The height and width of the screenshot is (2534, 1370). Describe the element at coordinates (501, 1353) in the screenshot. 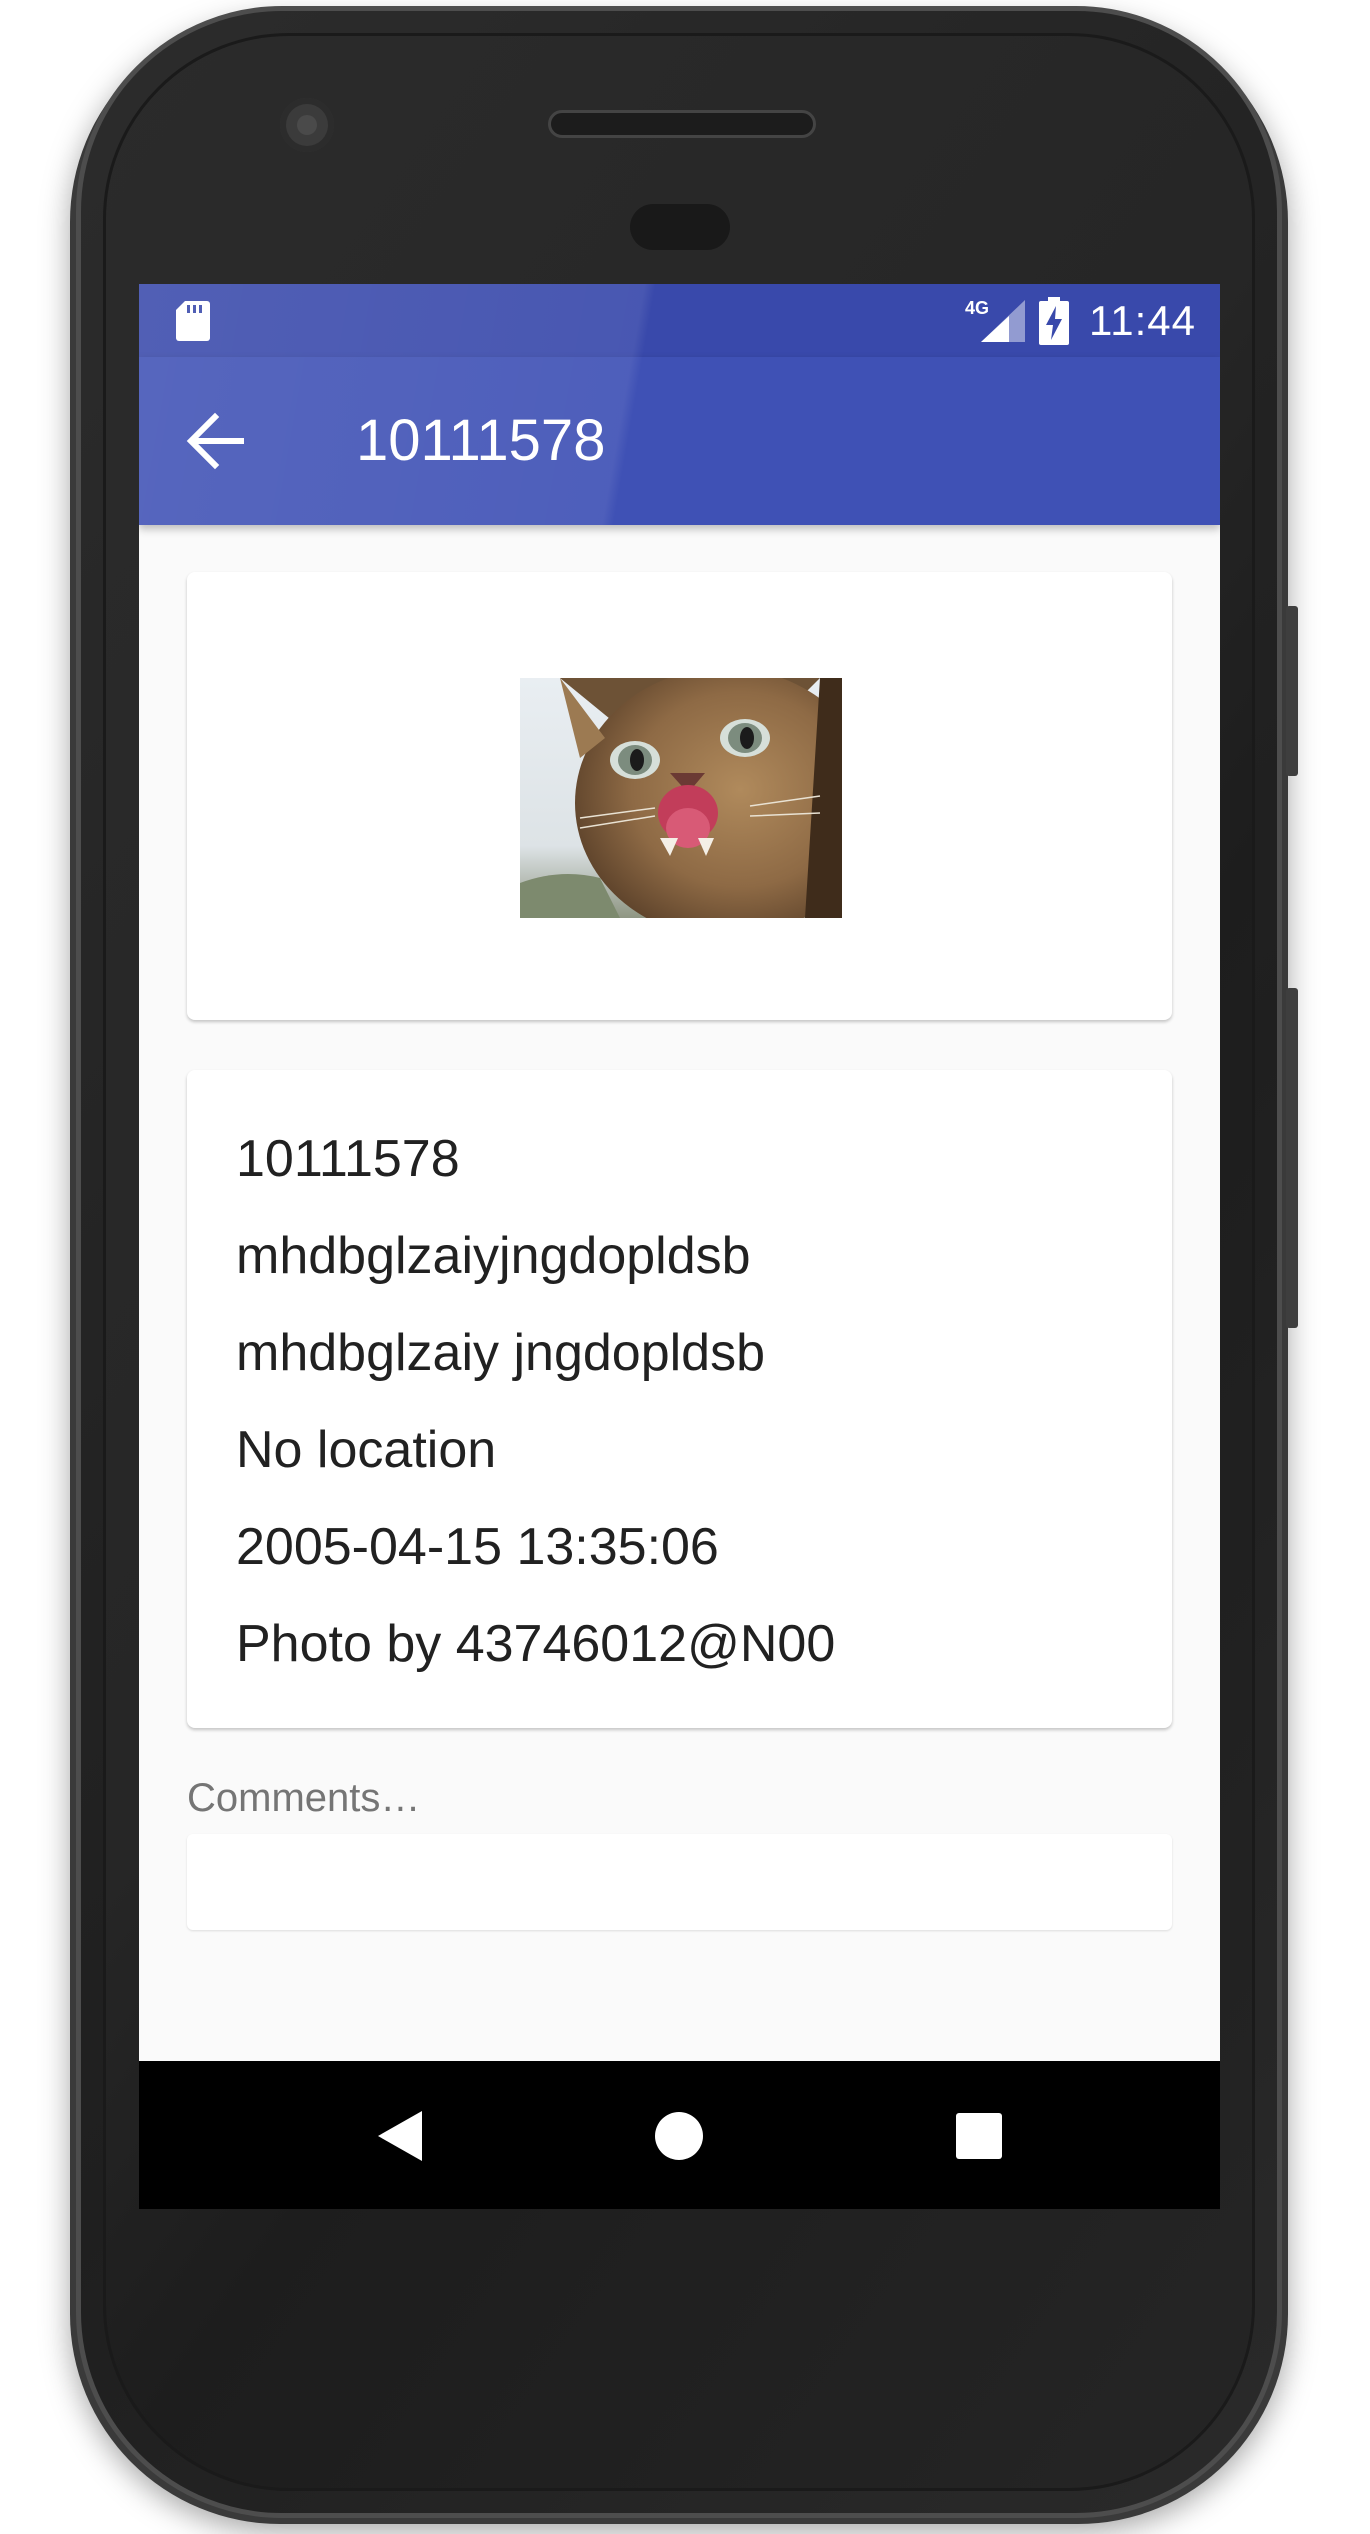

I see `photo-description: mhdbglzaiy jngdopldsb` at that location.